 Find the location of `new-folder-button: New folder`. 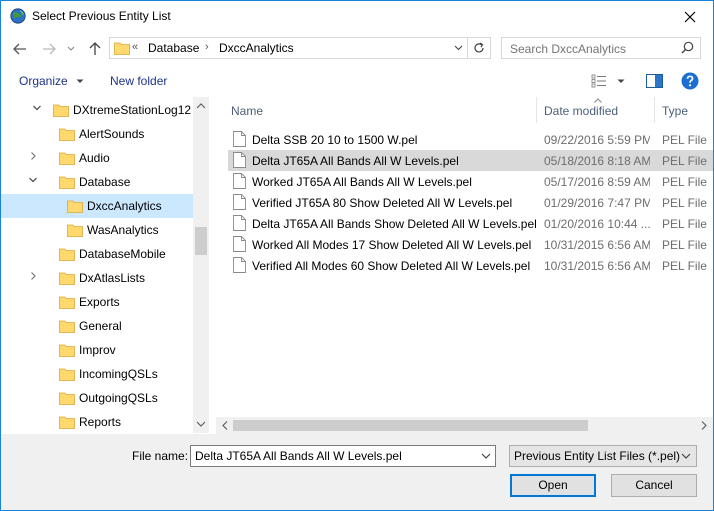

new-folder-button: New folder is located at coordinates (138, 81).